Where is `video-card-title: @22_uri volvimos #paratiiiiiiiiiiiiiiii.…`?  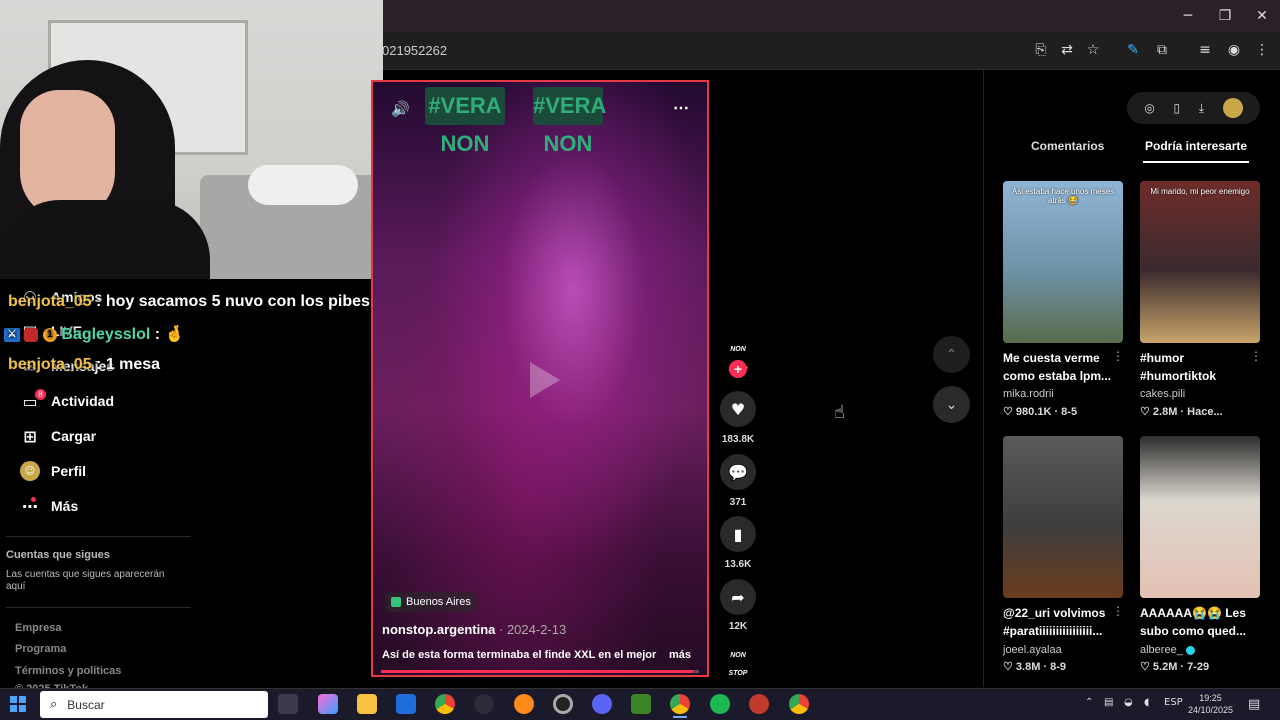 video-card-title: @22_uri volvimos #paratiiiiiiiiiiiiiiii.… is located at coordinates (1063, 622).